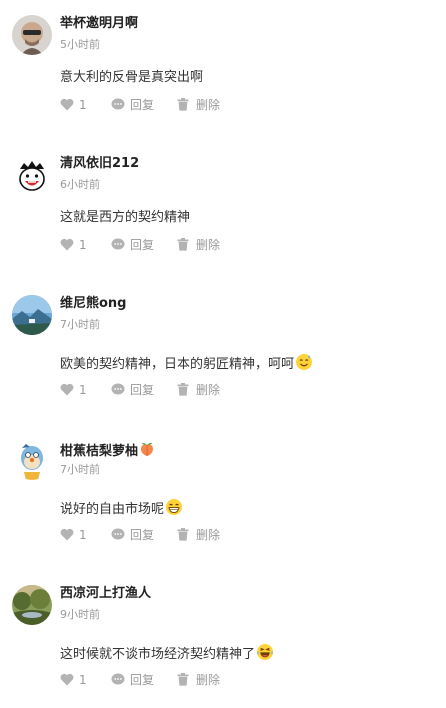  What do you see at coordinates (80, 184) in the screenshot?
I see `comment-time: 6小时前` at bounding box center [80, 184].